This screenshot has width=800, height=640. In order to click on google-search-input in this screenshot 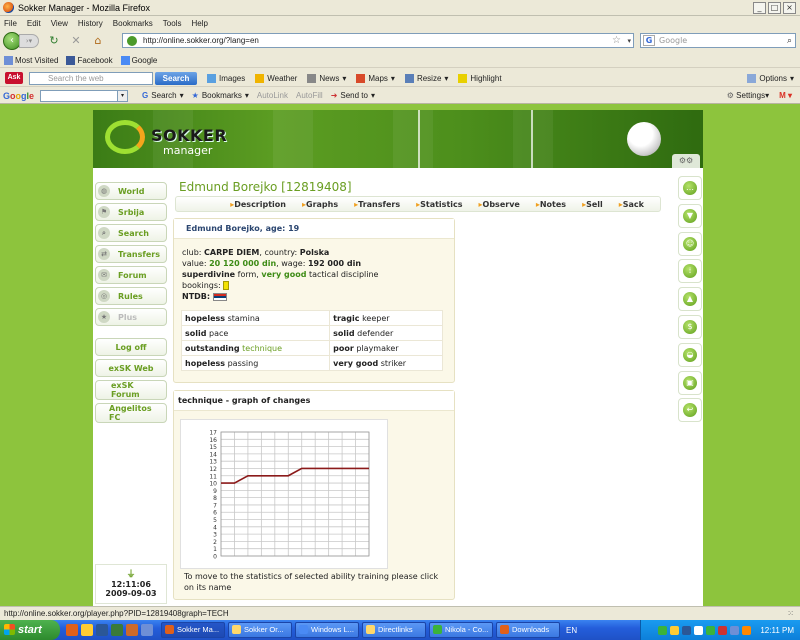, I will do `click(79, 95)`.